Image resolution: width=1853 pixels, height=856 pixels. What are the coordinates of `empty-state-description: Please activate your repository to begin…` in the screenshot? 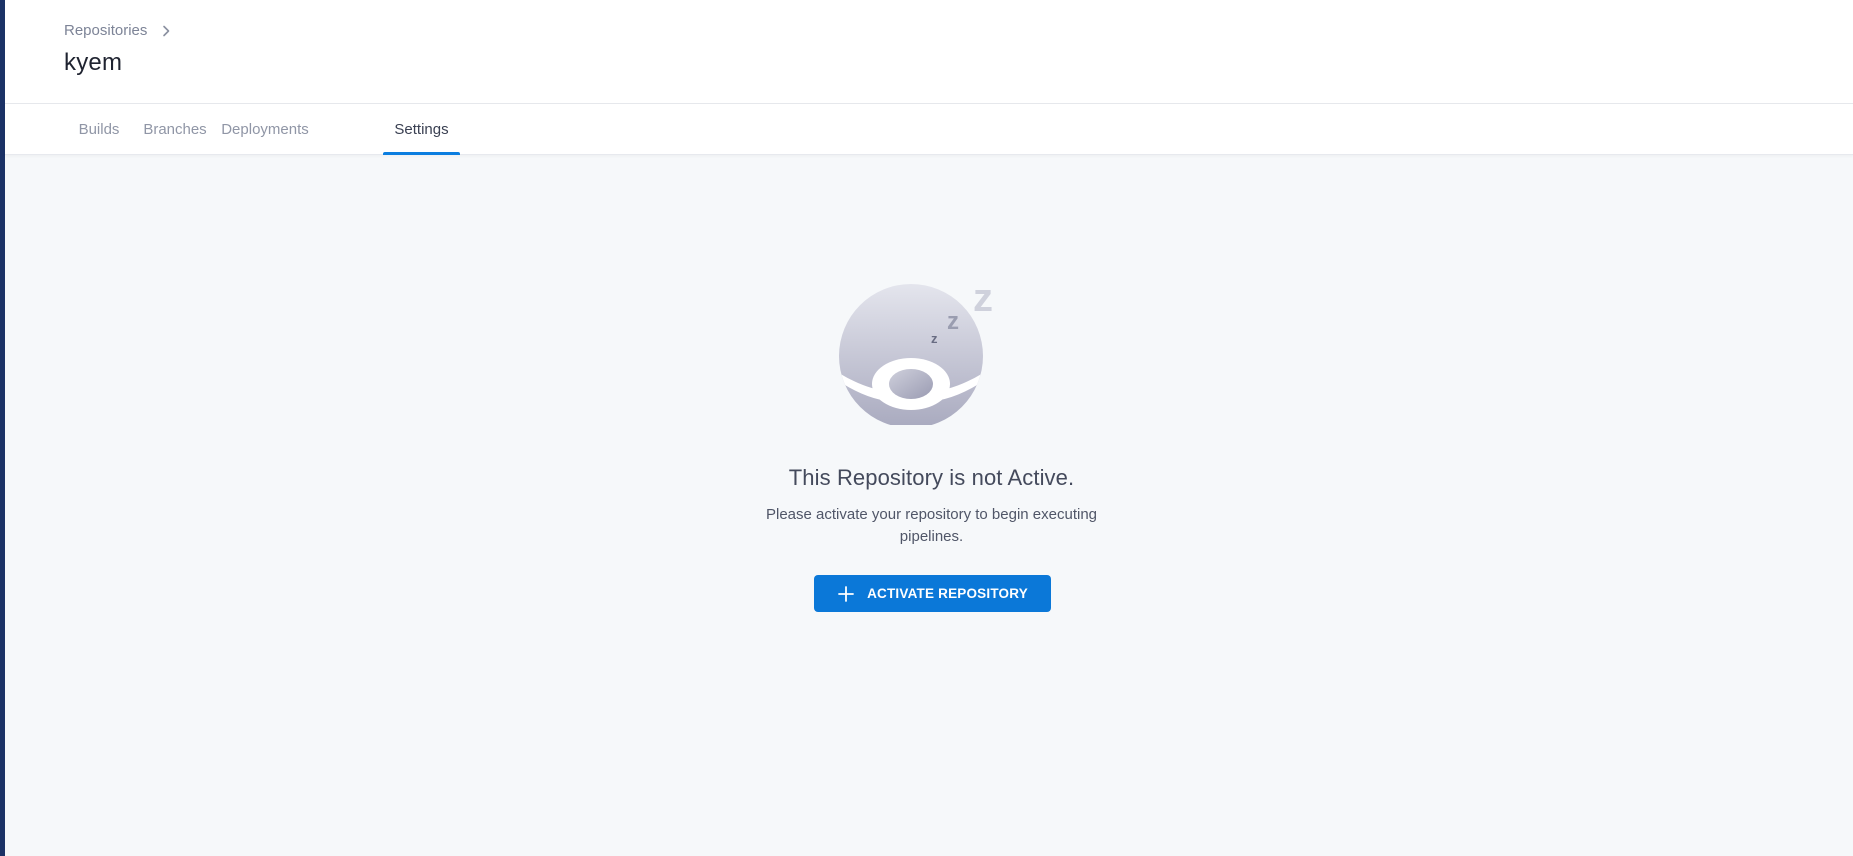 It's located at (931, 525).